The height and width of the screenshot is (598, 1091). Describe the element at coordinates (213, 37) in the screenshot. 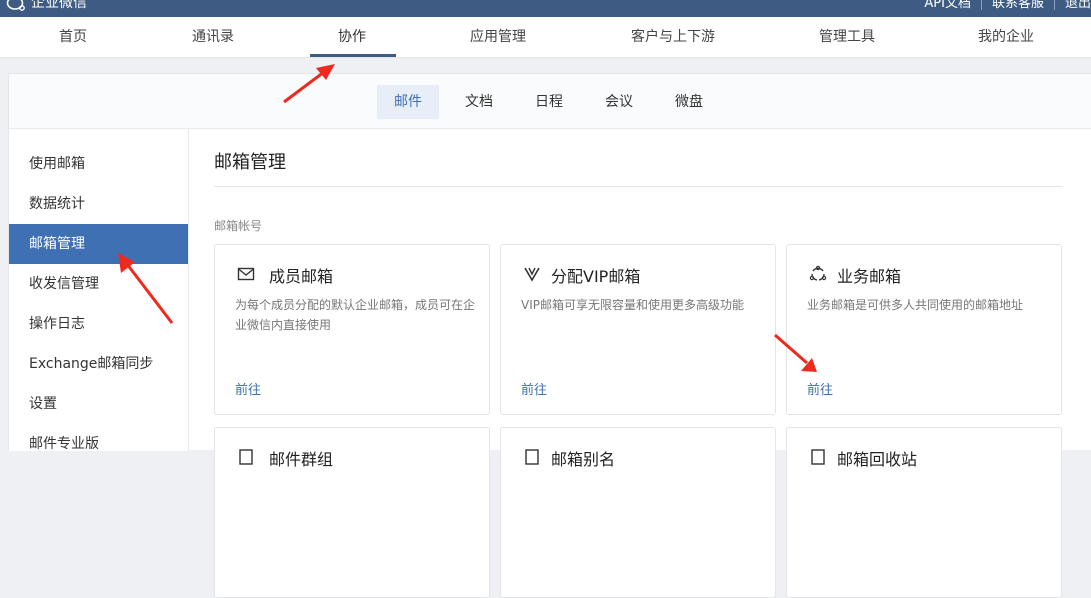

I see `nav-contacts: 通讯录` at that location.